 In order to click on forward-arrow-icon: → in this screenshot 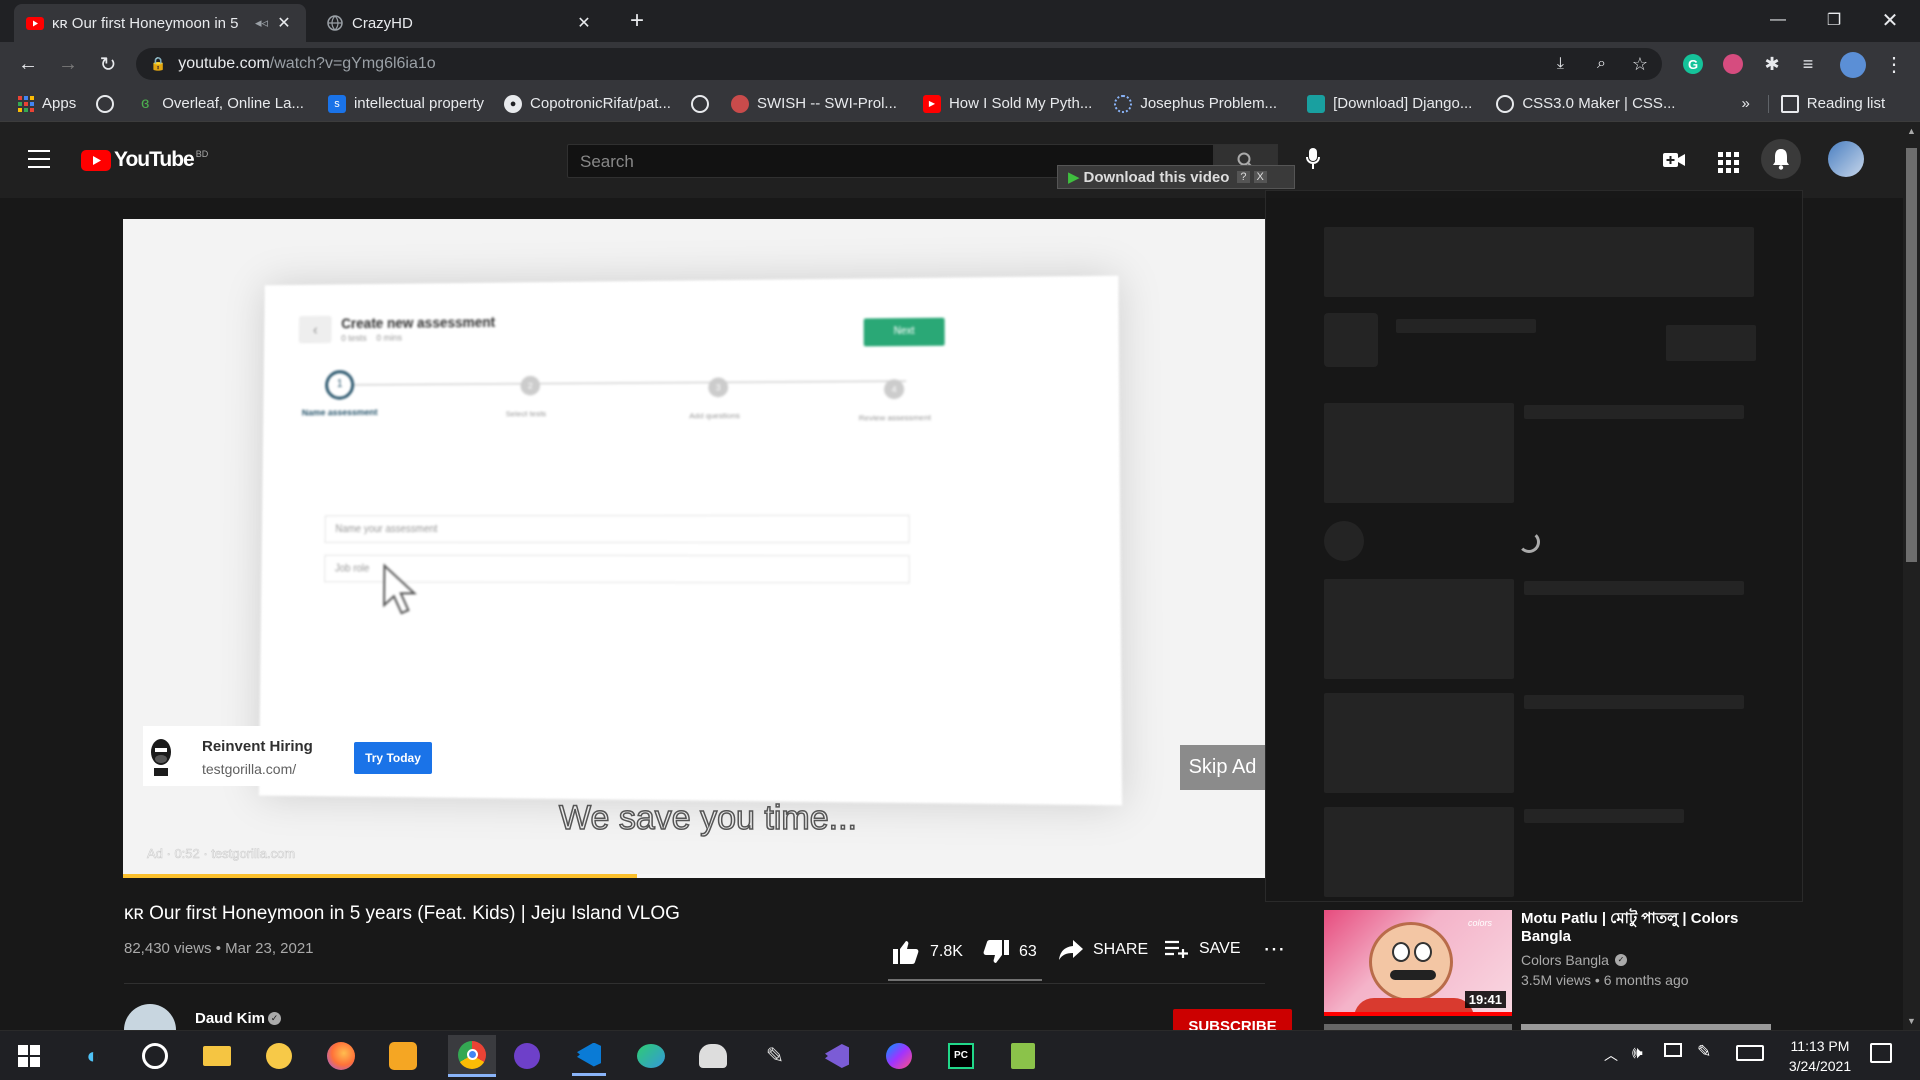, I will do `click(68, 64)`.